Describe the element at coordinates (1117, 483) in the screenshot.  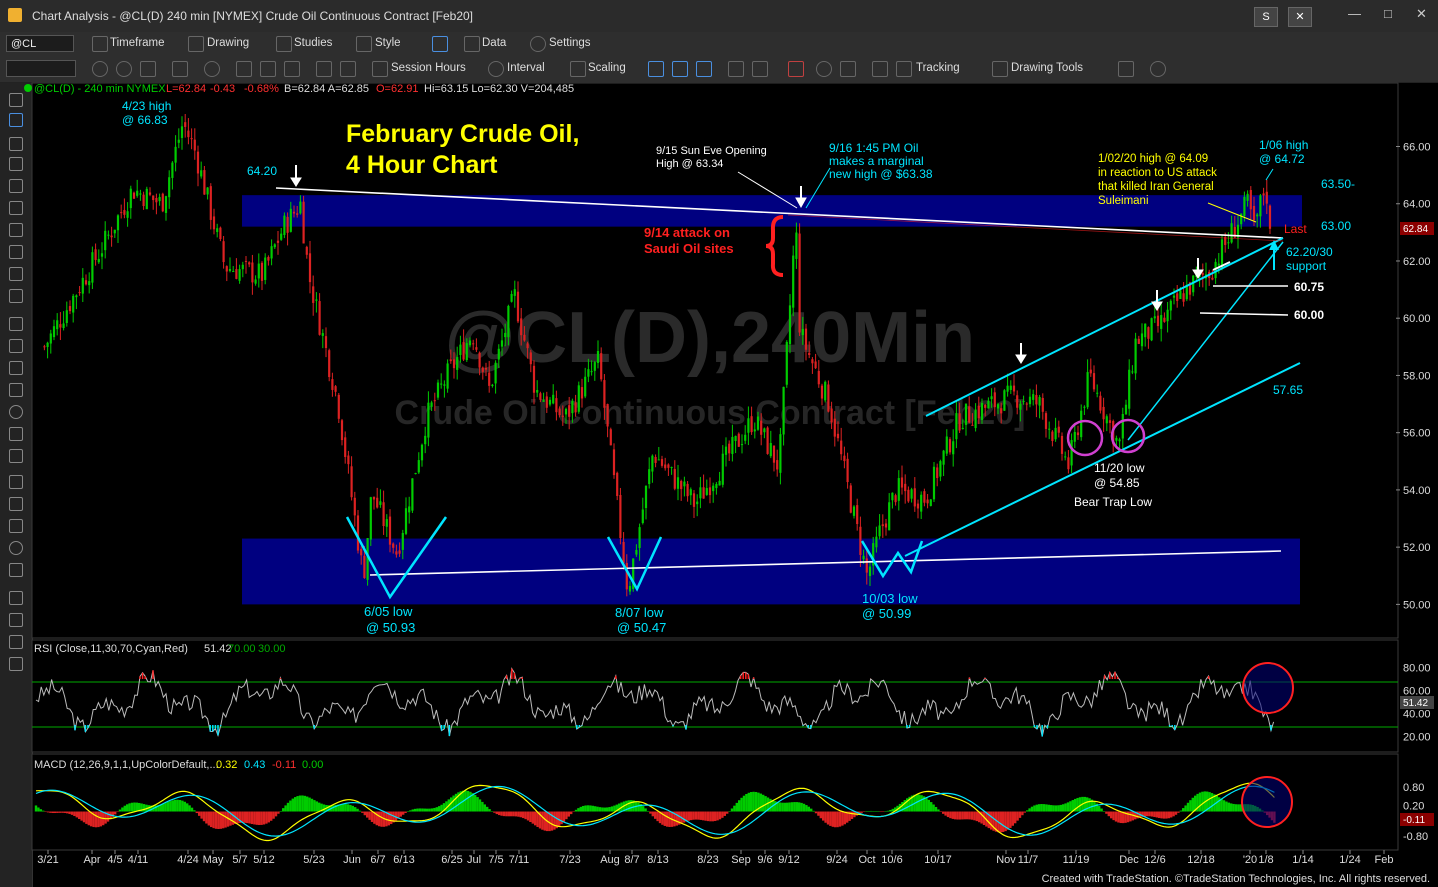
I see `label-1120-b: @ 54.85` at that location.